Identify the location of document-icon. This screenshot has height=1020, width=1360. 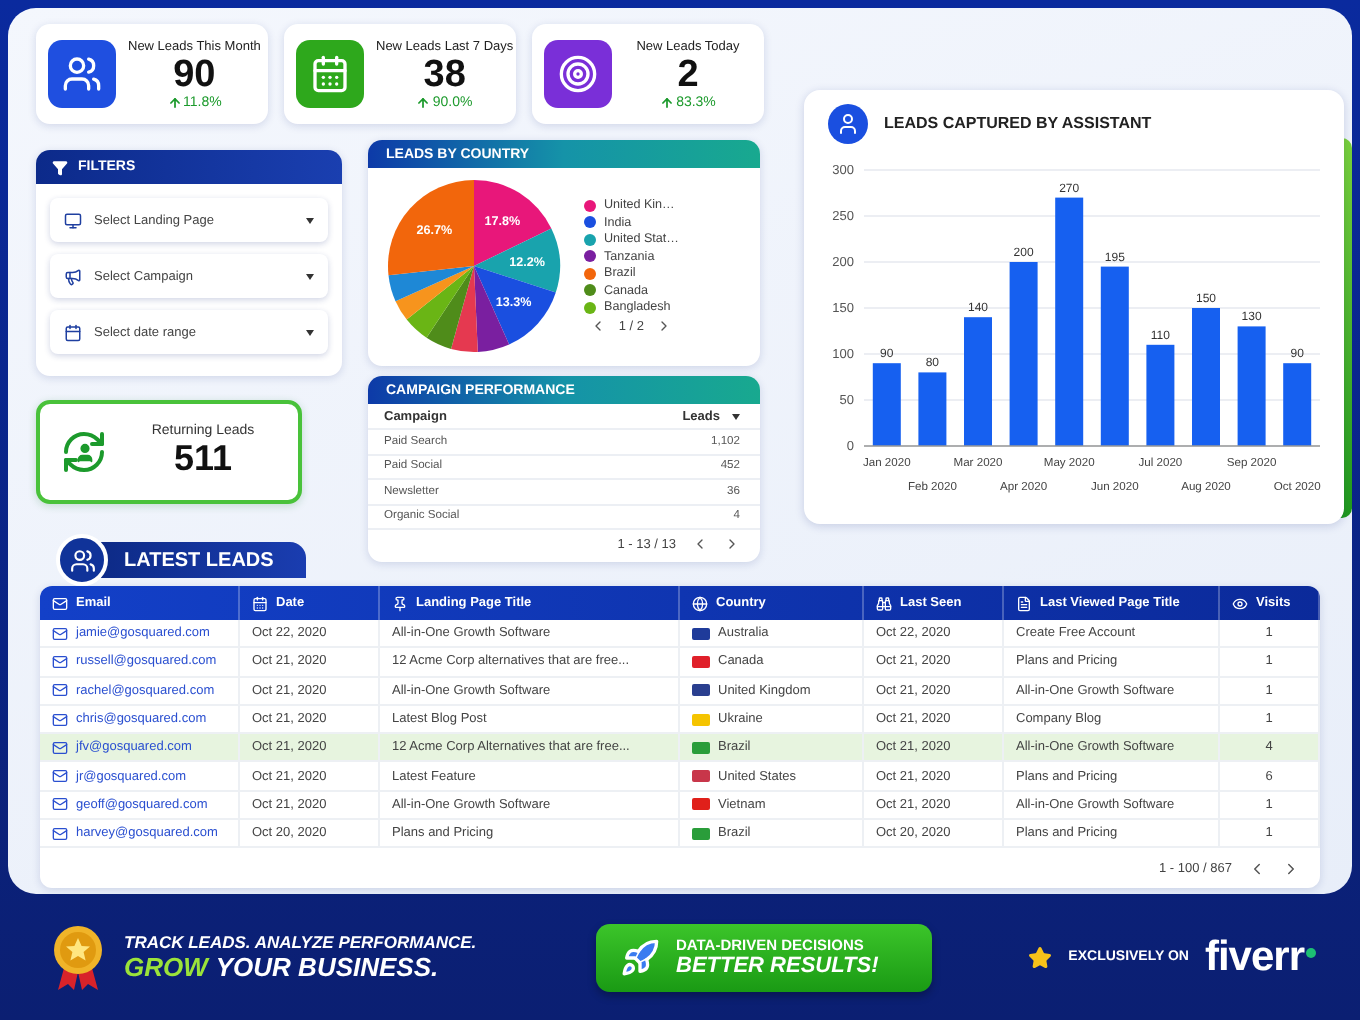
(1024, 603).